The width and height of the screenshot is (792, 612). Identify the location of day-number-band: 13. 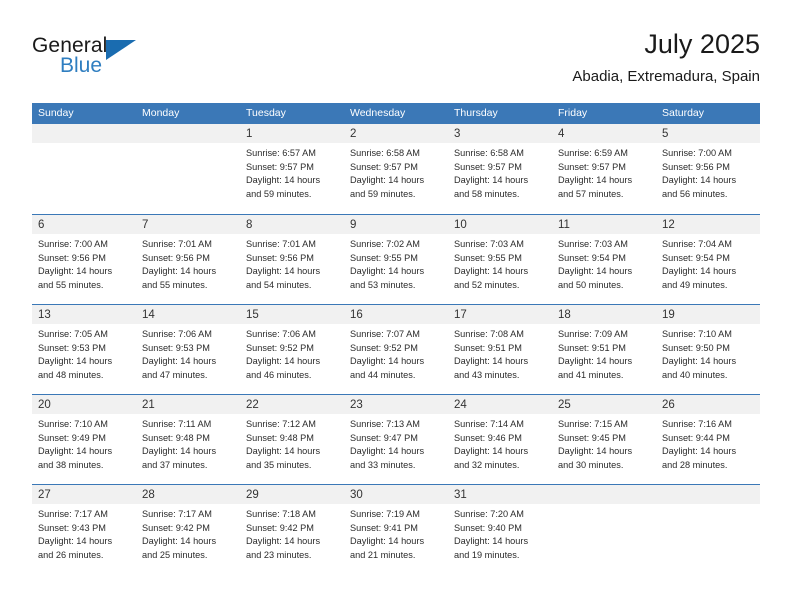
(84, 314).